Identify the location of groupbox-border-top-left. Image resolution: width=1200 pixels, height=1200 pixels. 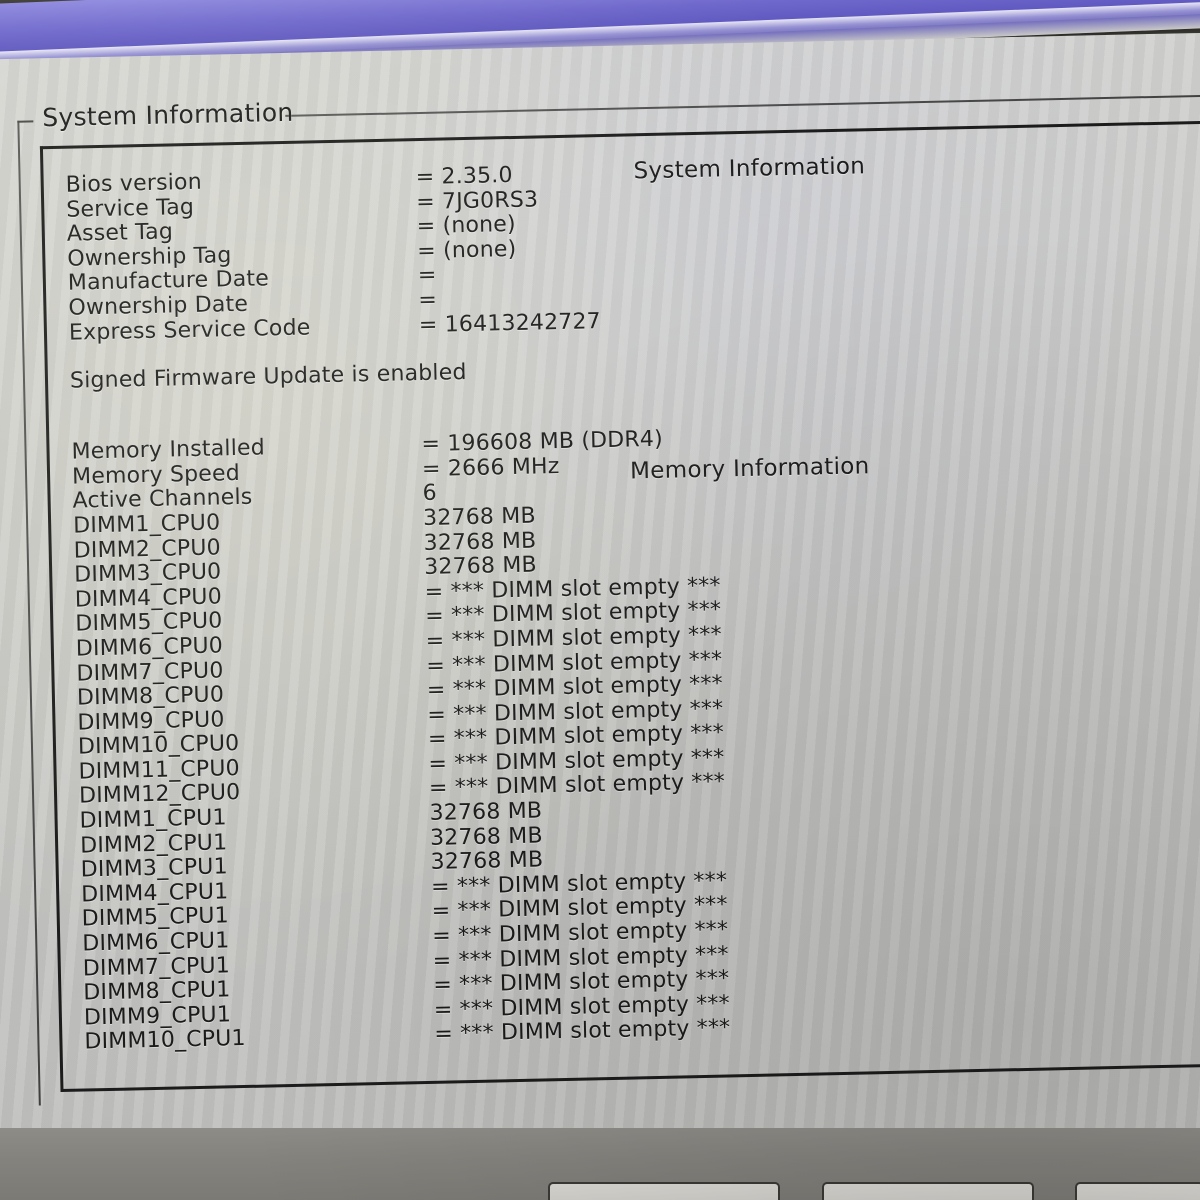
(25, 121).